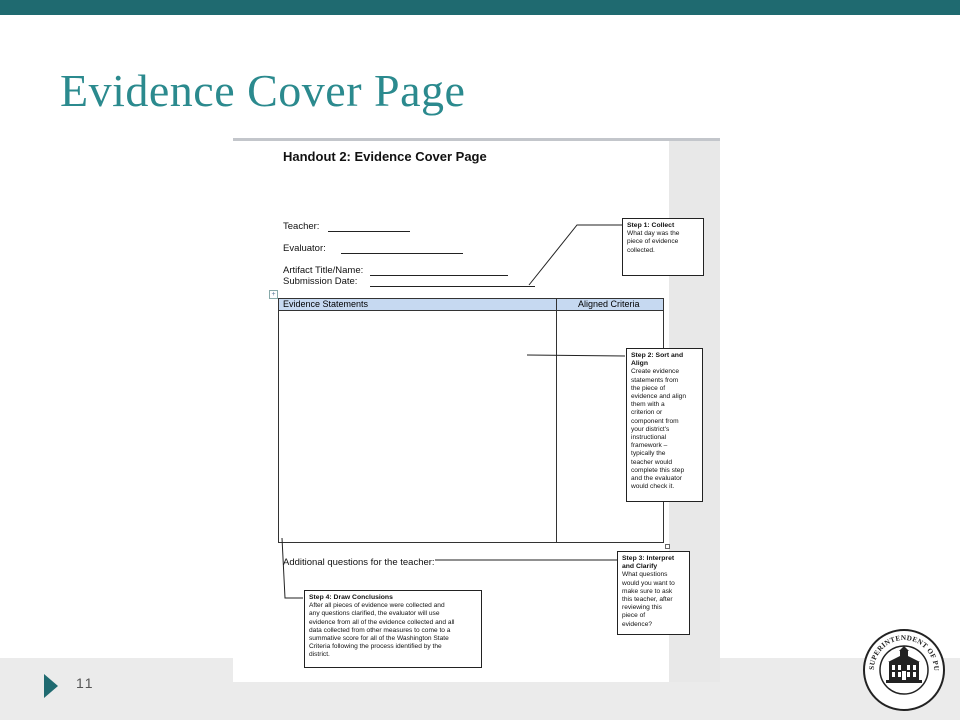  I want to click on step2-line: Create evidence, so click(655, 372).